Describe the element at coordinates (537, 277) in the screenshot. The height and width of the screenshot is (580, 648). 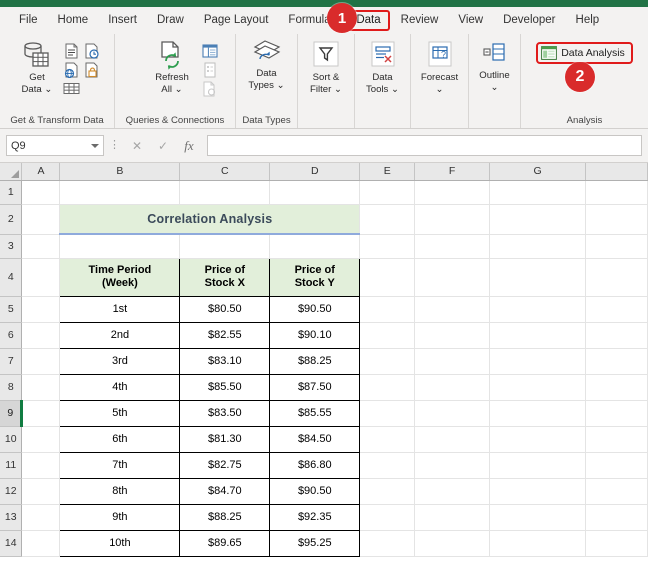
I see `cell-g4` at that location.